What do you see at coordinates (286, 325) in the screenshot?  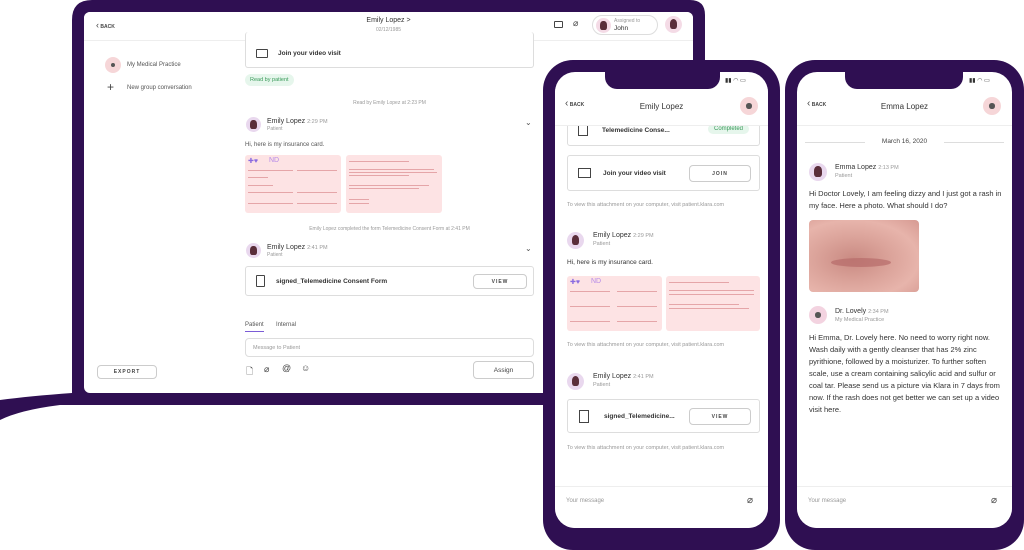 I see `tab-internal: Internal` at bounding box center [286, 325].